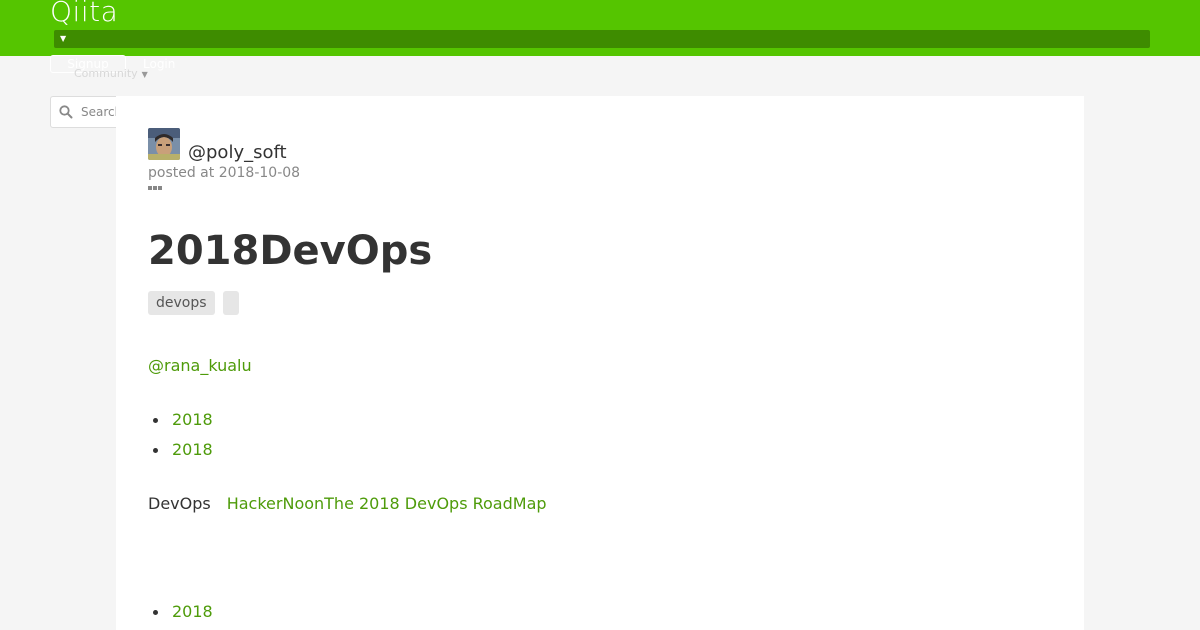  I want to click on author-avatar, so click(164, 144).